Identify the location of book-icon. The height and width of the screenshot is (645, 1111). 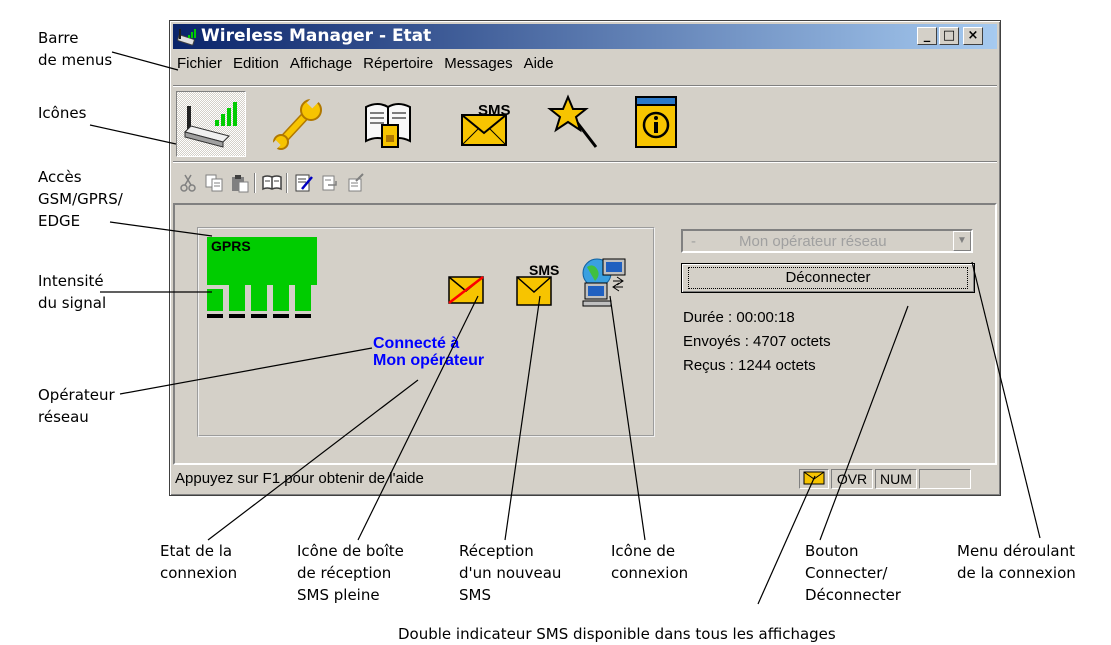
(272, 183).